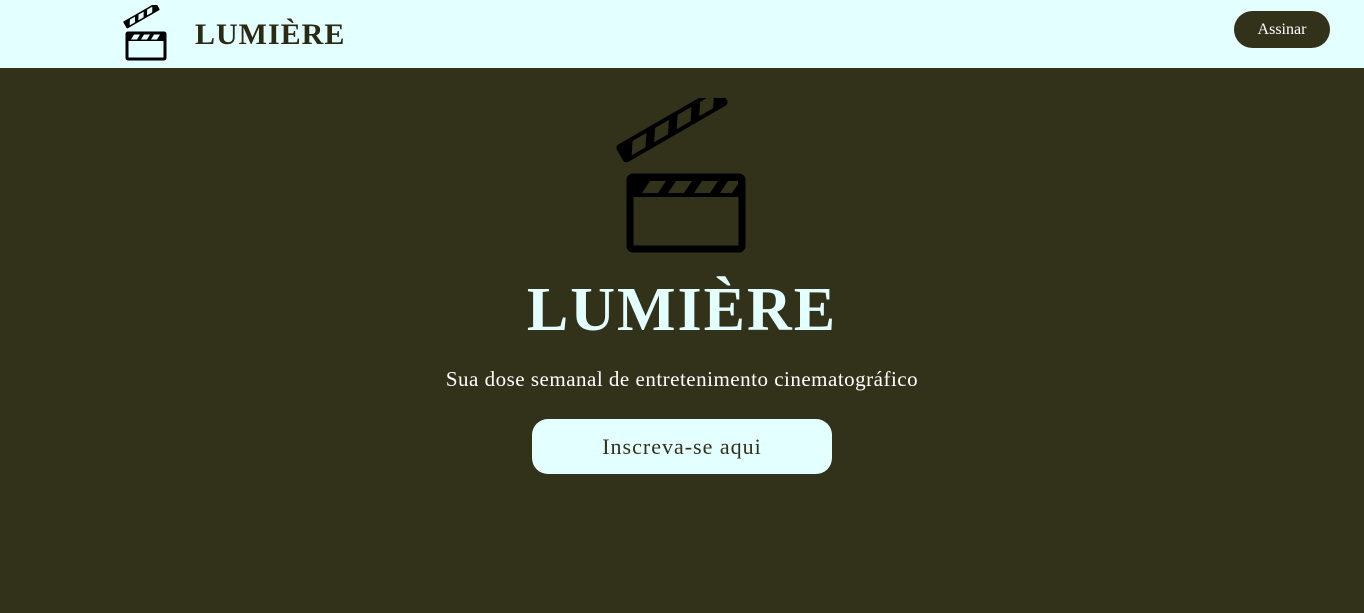  What do you see at coordinates (1282, 29) in the screenshot?
I see `subscribe-button: Assinar` at bounding box center [1282, 29].